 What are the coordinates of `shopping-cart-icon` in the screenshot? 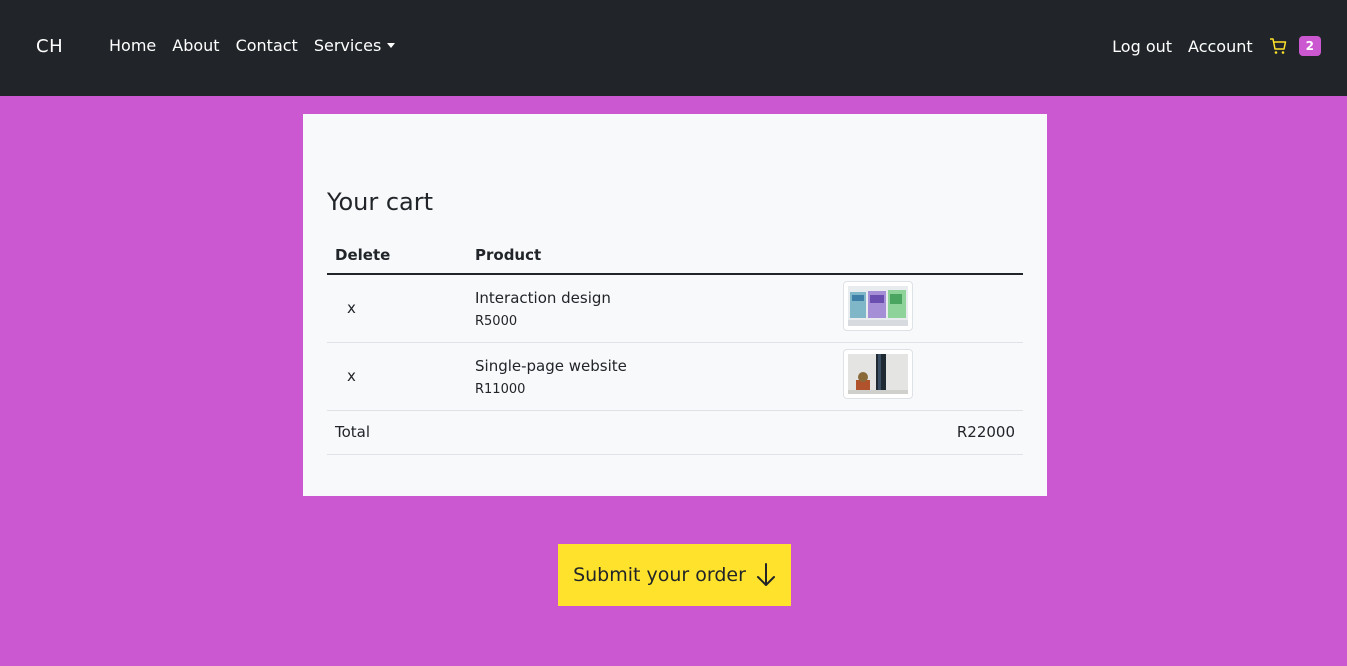 It's located at (1278, 46).